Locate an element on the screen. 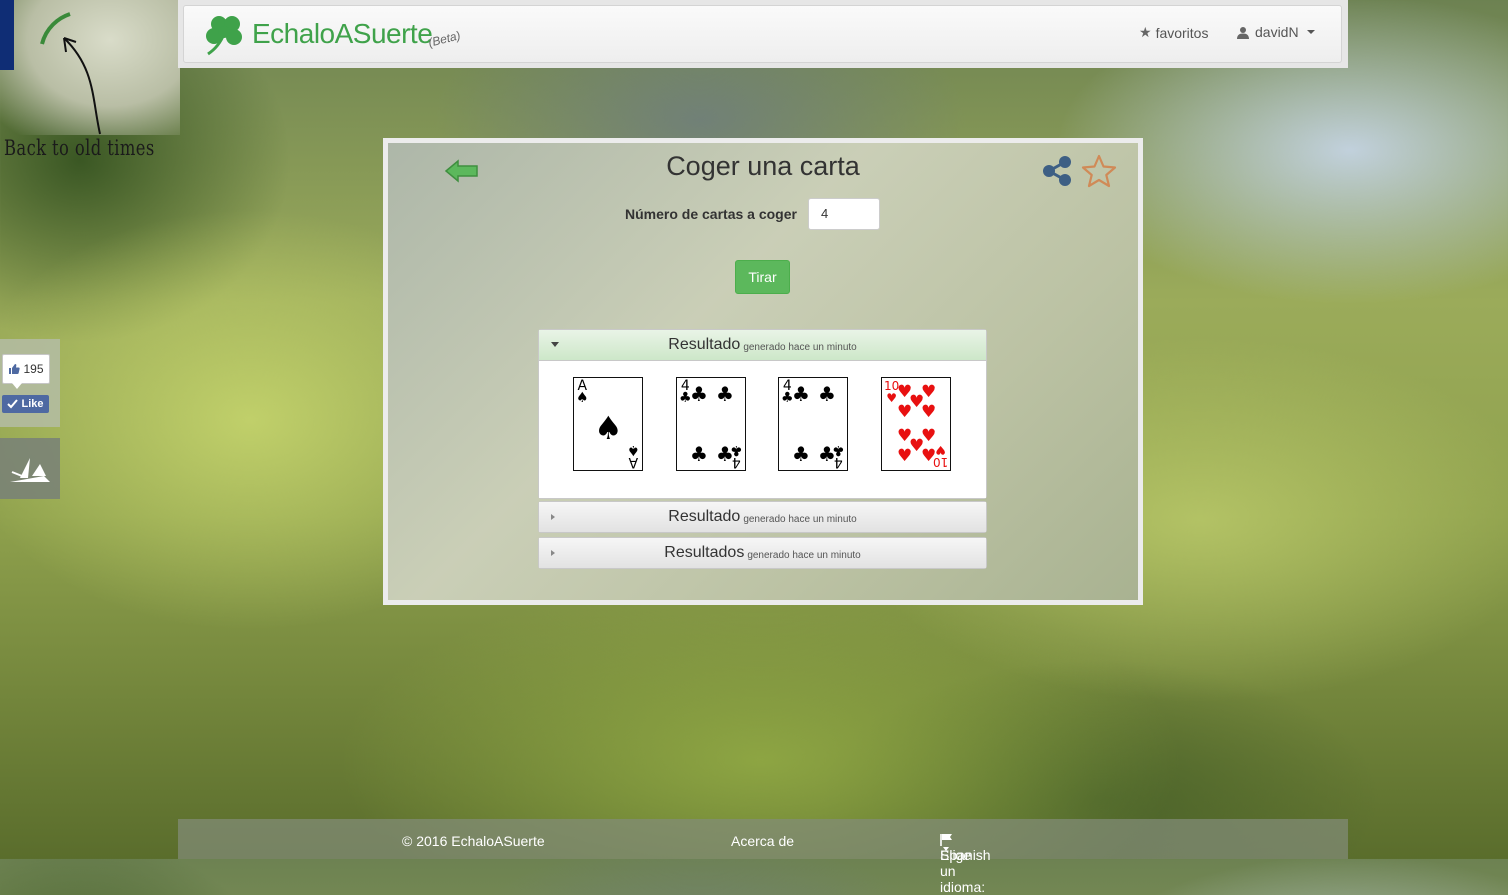  language-selector: Elige un idioma: Spanish is located at coordinates (965, 864).